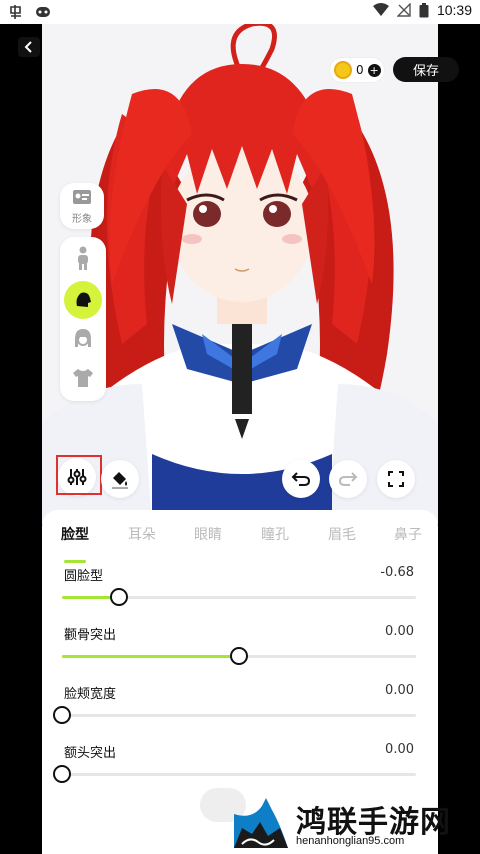  I want to click on slider-value-cheek-width: 0.00, so click(399, 690).